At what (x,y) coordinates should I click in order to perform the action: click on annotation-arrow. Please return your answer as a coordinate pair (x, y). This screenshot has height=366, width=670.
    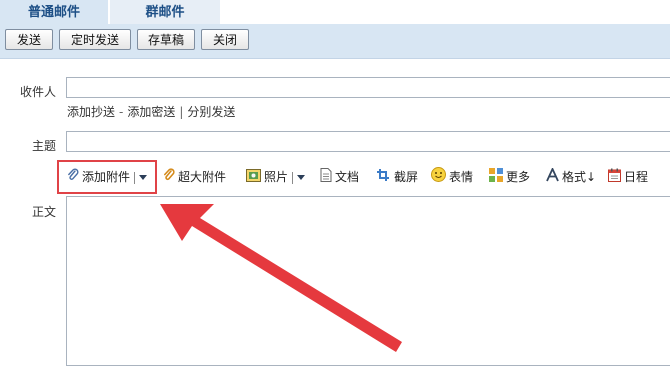
    Looking at the image, I should click on (281, 278).